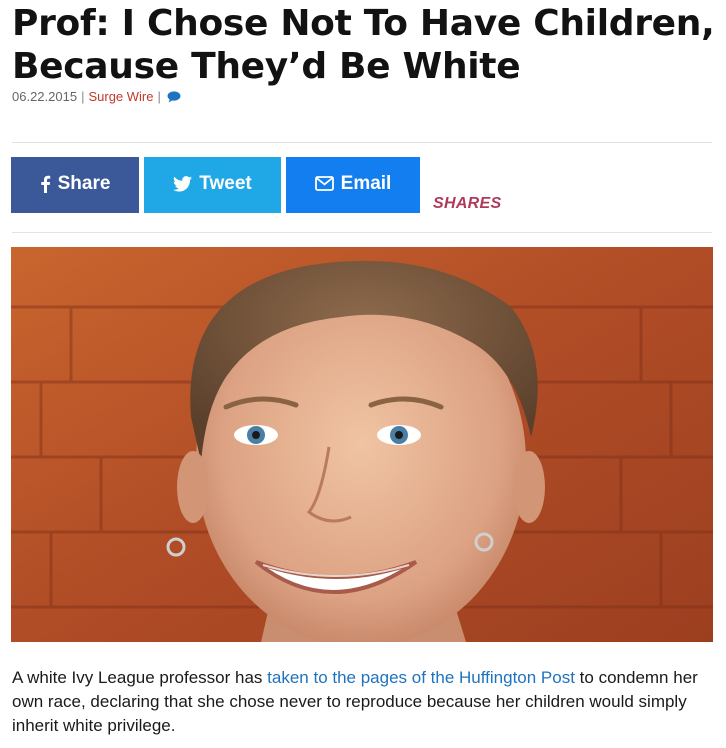 The width and height of the screenshot is (726, 748). Describe the element at coordinates (45, 96) in the screenshot. I see `publish-date: 06.22.2015` at that location.